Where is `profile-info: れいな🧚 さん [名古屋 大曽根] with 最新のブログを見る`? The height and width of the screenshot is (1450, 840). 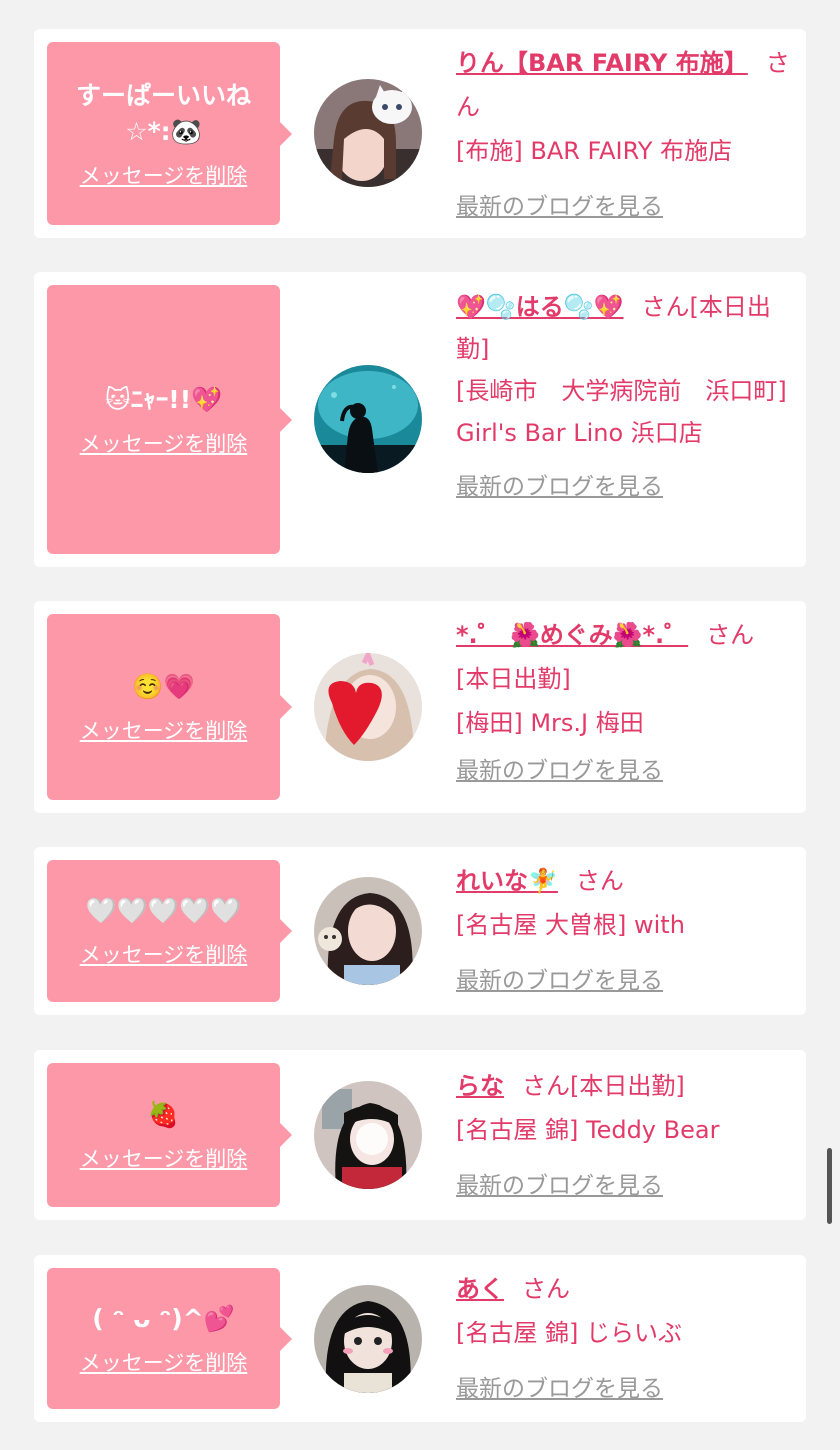
profile-info: れいな🧚 さん [名古屋 大曽根] with 最新のブログを見る is located at coordinates (623, 931).